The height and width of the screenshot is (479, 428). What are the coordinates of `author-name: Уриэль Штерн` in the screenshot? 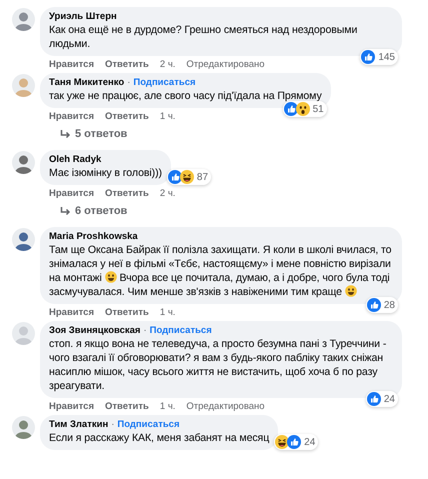 It's located at (83, 17).